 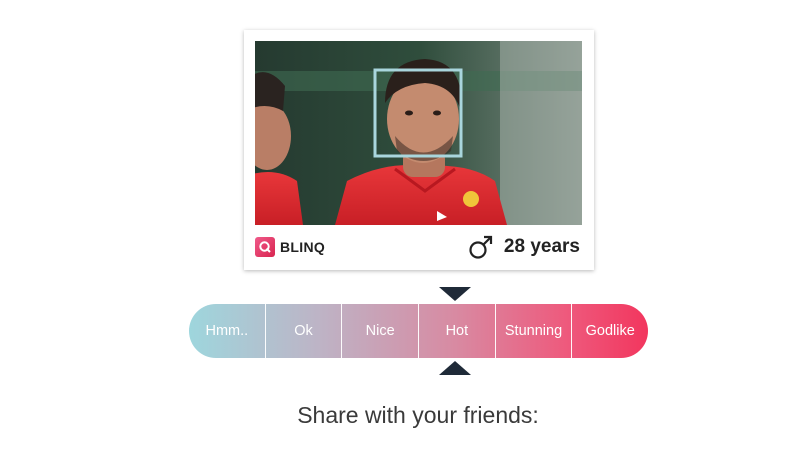 I want to click on rating-option-hmm: Hmm.., so click(x=227, y=331).